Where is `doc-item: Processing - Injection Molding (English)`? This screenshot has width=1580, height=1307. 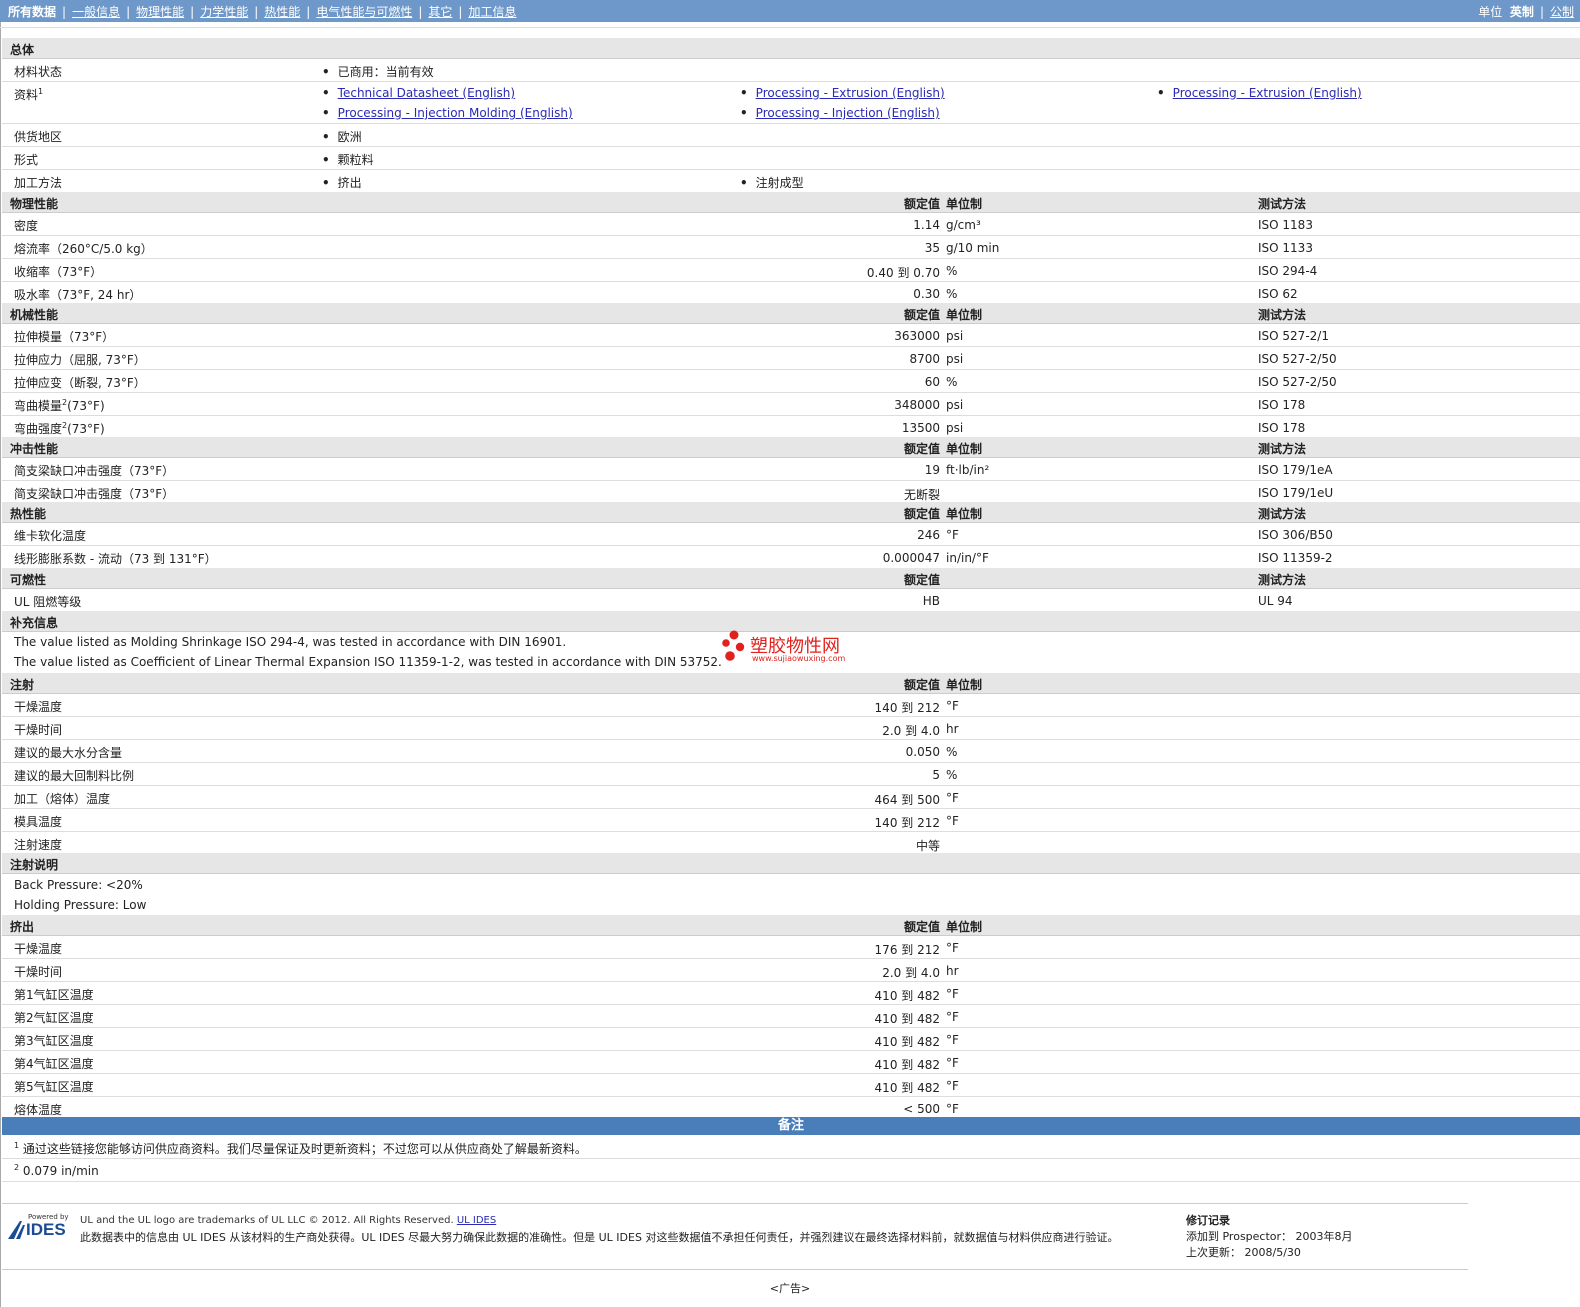
doc-item: Processing - Injection Molding (English) is located at coordinates (447, 113).